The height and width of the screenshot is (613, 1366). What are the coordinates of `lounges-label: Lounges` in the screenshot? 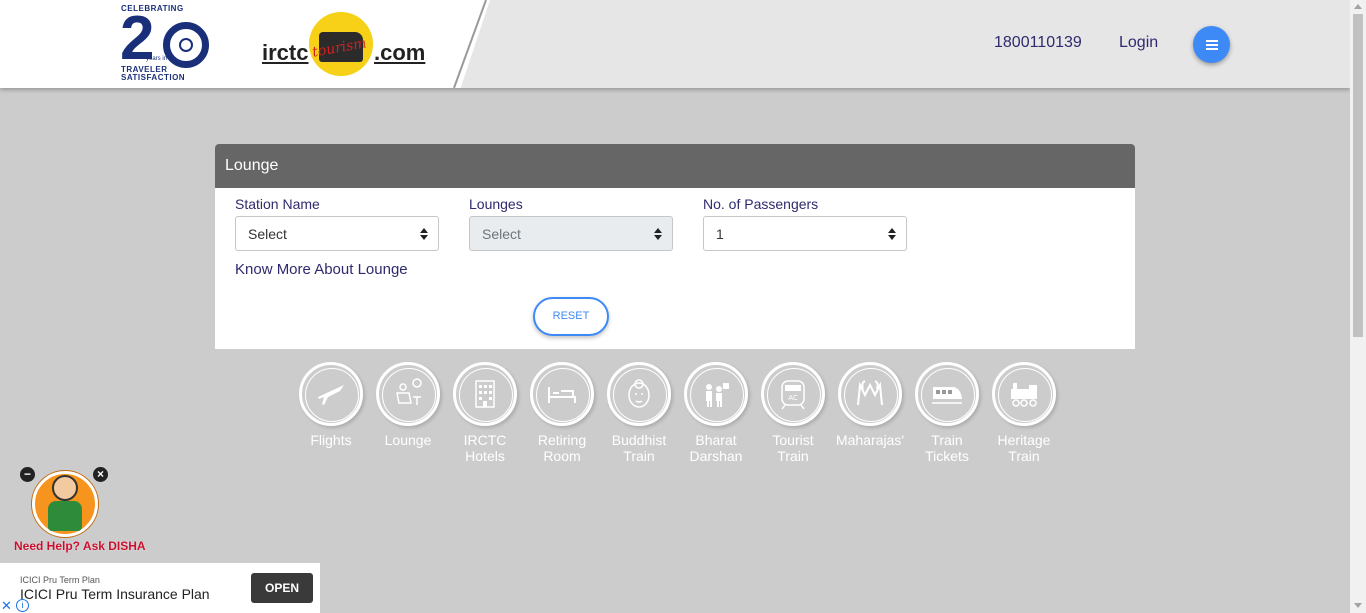 It's located at (496, 204).